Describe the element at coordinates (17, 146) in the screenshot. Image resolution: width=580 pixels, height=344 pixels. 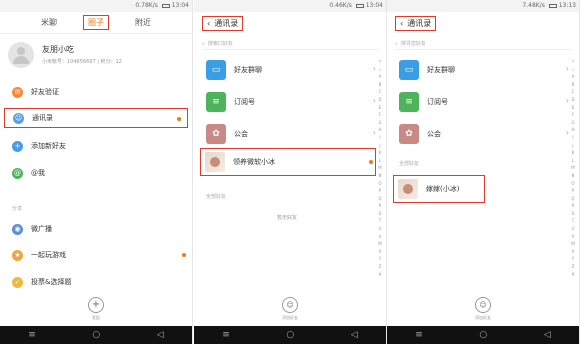
I see `plus-icon: +` at that location.